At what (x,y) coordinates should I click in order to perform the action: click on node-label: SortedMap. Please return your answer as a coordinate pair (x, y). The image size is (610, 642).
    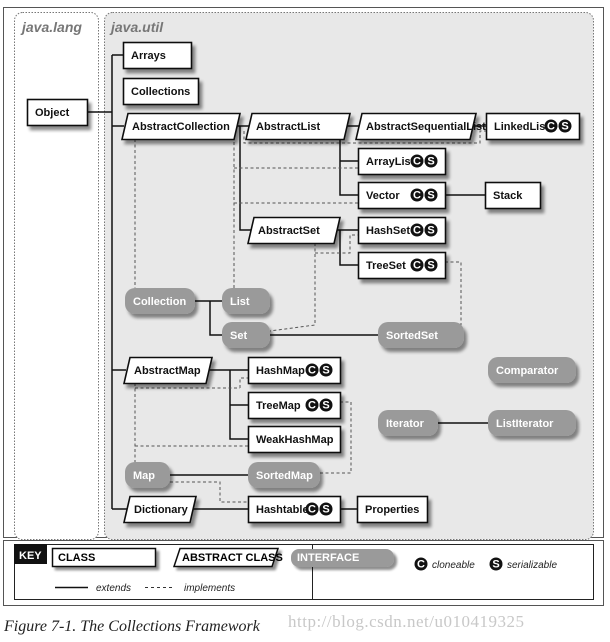
    Looking at the image, I should click on (284, 476).